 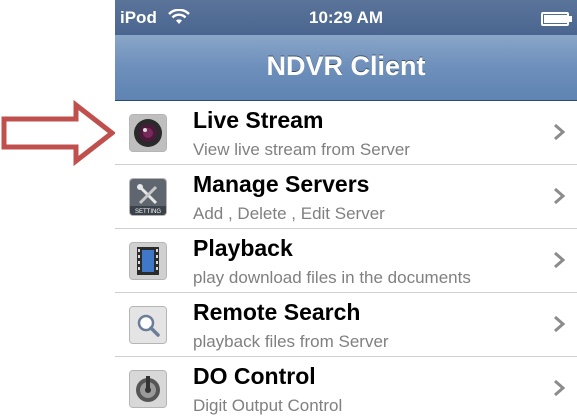 I want to click on menu-item-subtitle: playback files from Server, so click(x=291, y=341).